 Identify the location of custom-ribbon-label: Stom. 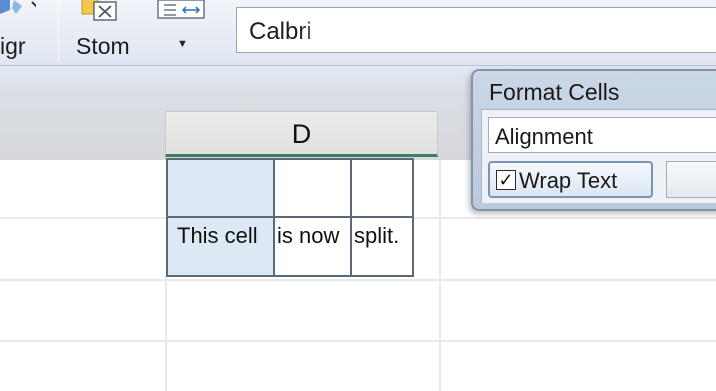
(103, 46).